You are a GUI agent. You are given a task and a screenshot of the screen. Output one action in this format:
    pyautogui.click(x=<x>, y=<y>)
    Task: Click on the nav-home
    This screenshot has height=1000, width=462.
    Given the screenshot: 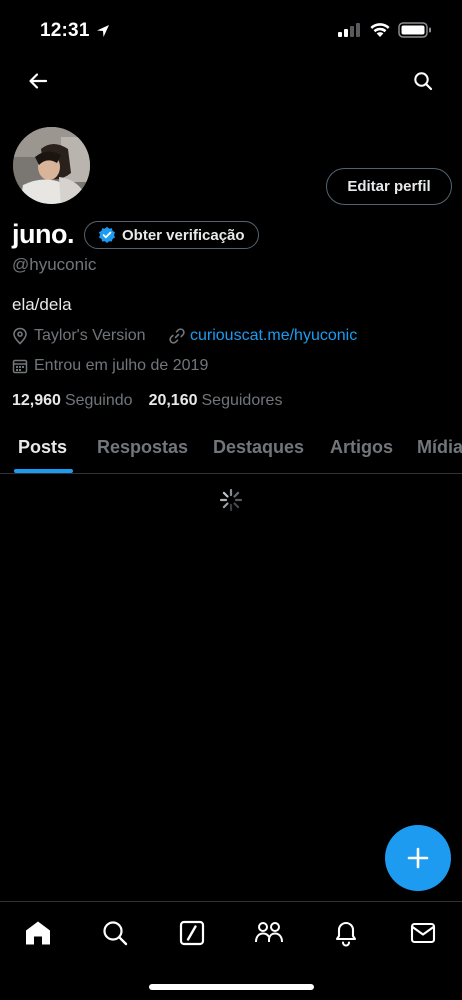 What is the action you would take?
    pyautogui.click(x=38, y=933)
    